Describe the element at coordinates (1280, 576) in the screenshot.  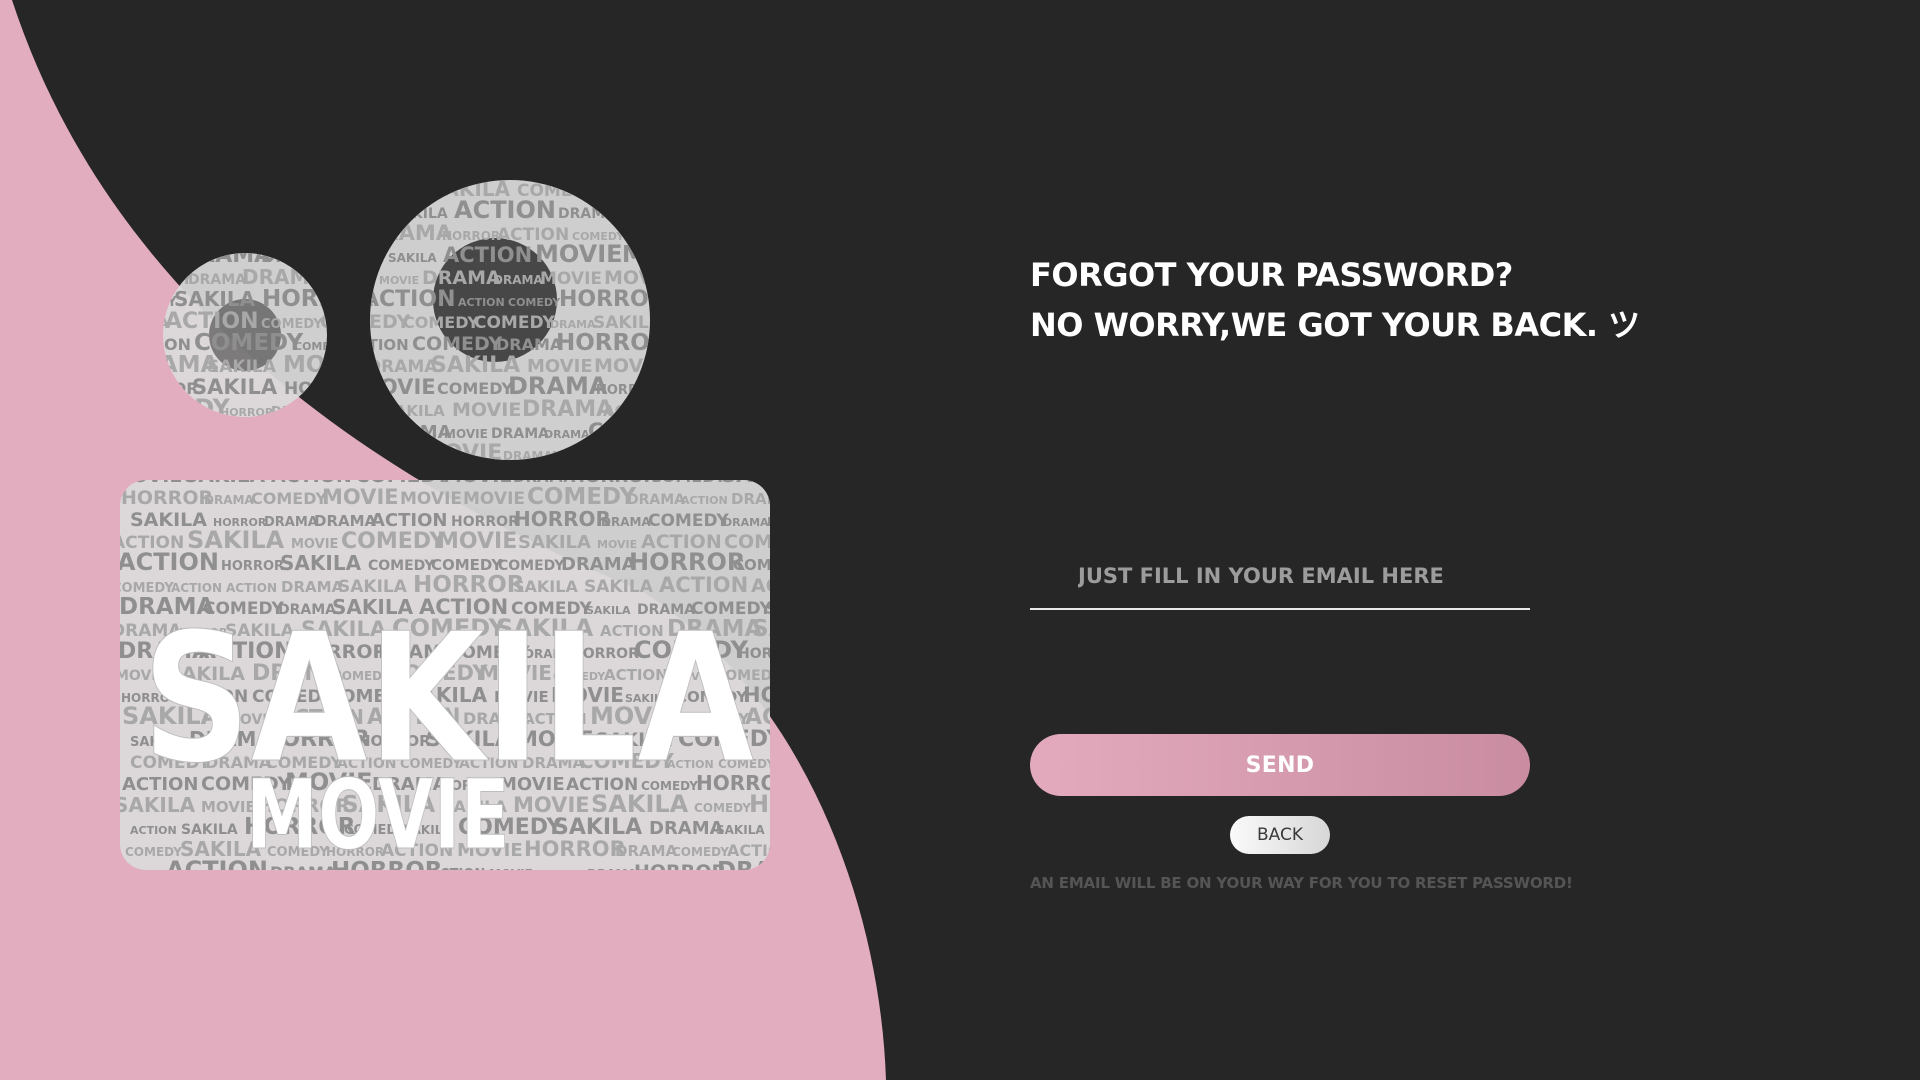
I see `email-input` at that location.